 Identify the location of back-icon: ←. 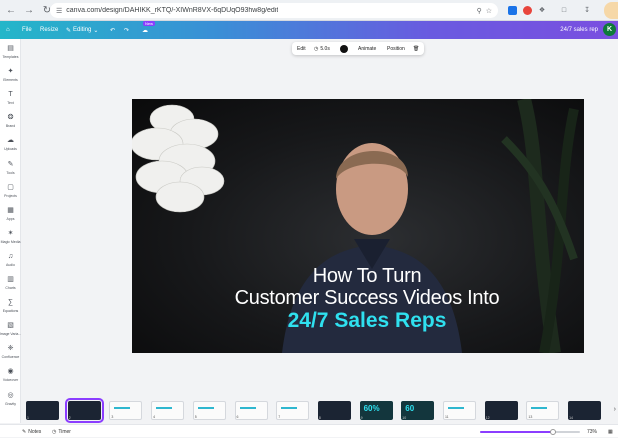
(11, 10).